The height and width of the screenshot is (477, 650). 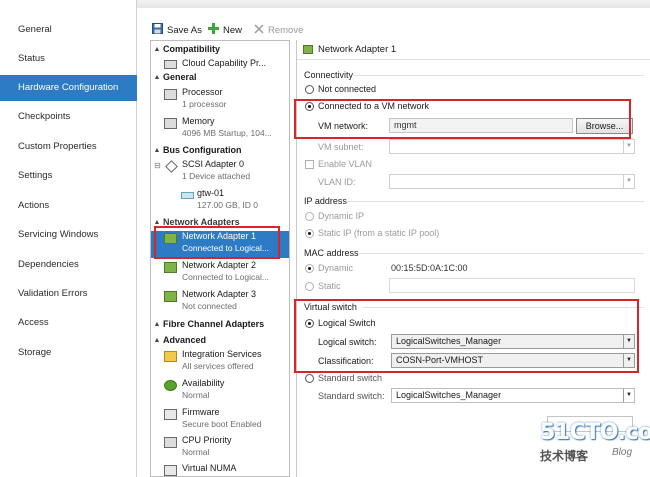 What do you see at coordinates (68, 30) in the screenshot?
I see `nav-item-general: General` at bounding box center [68, 30].